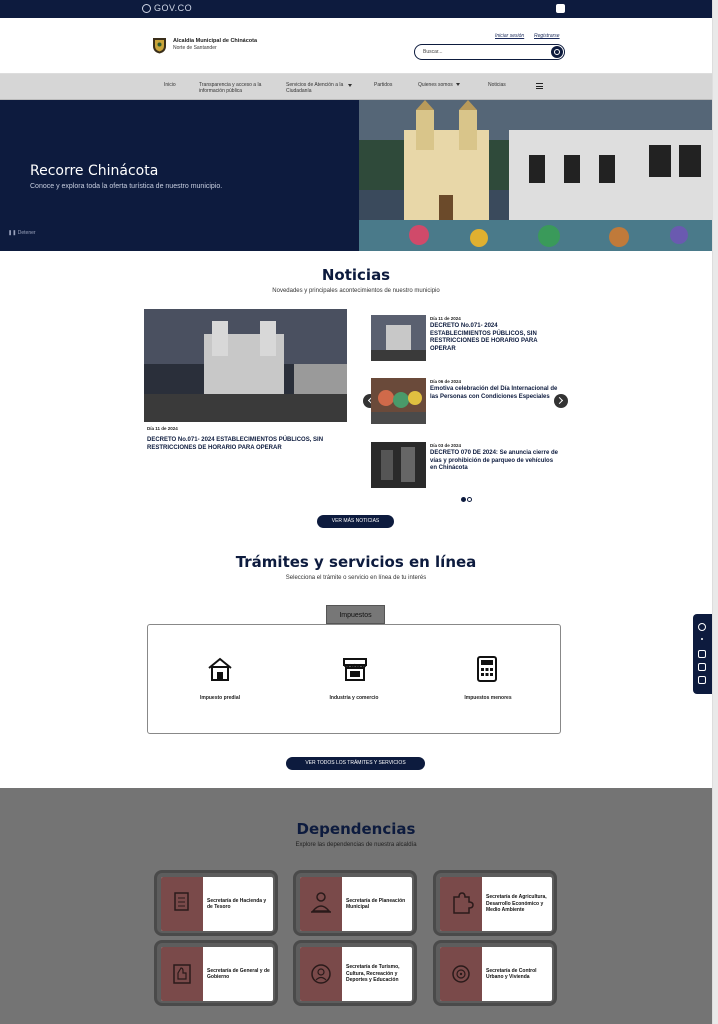 The image size is (718, 1024). I want to click on hero-title: Recorre Chinácota, so click(94, 171).